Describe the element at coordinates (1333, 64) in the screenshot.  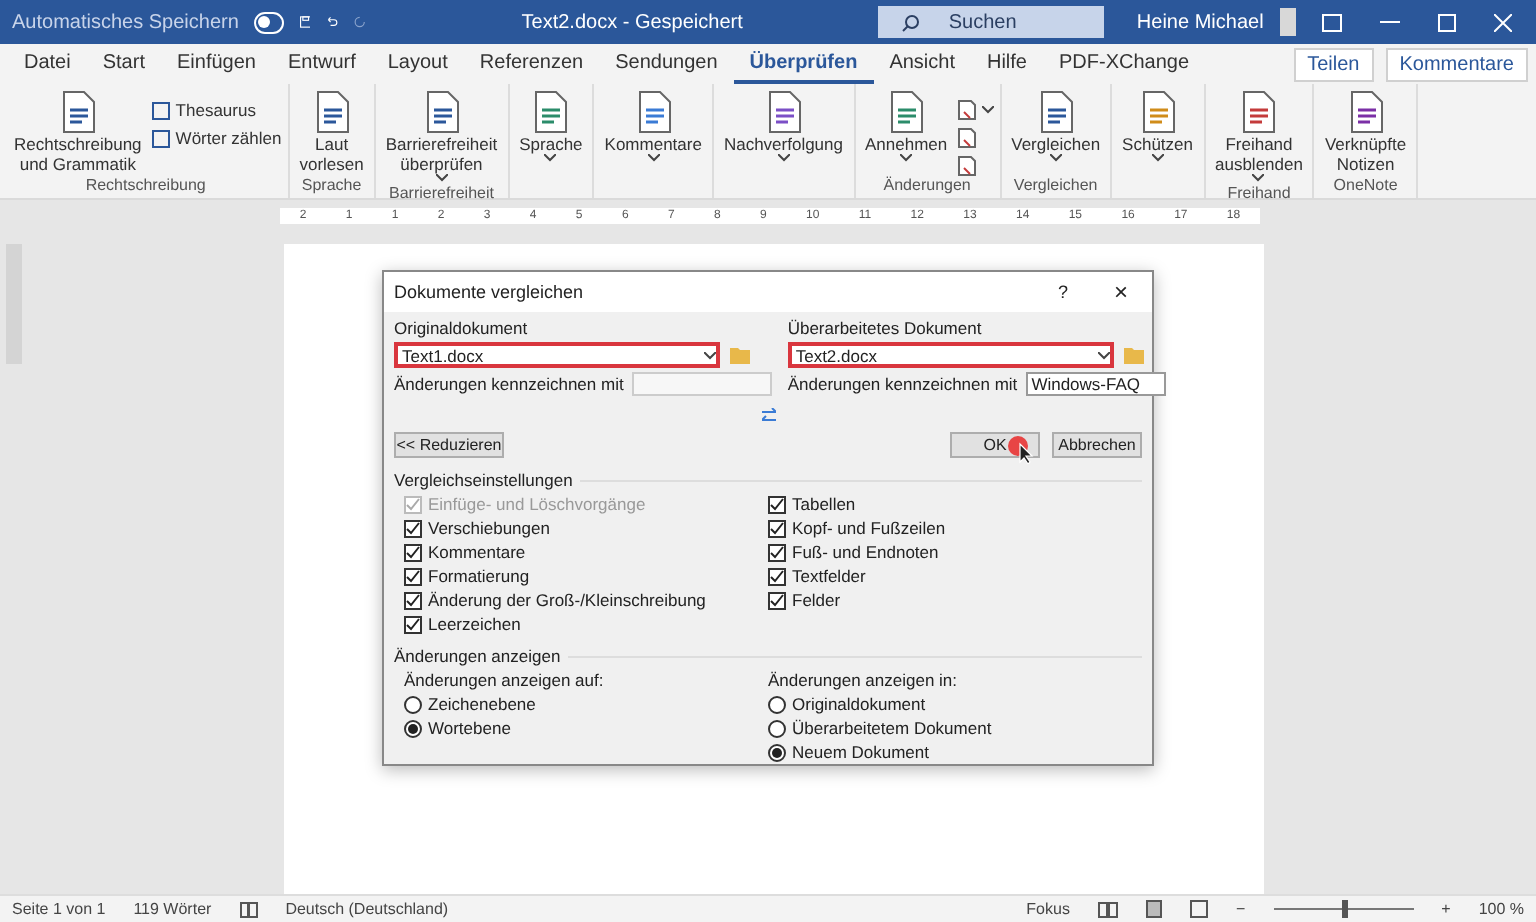
I see `share-button: Teilen` at that location.